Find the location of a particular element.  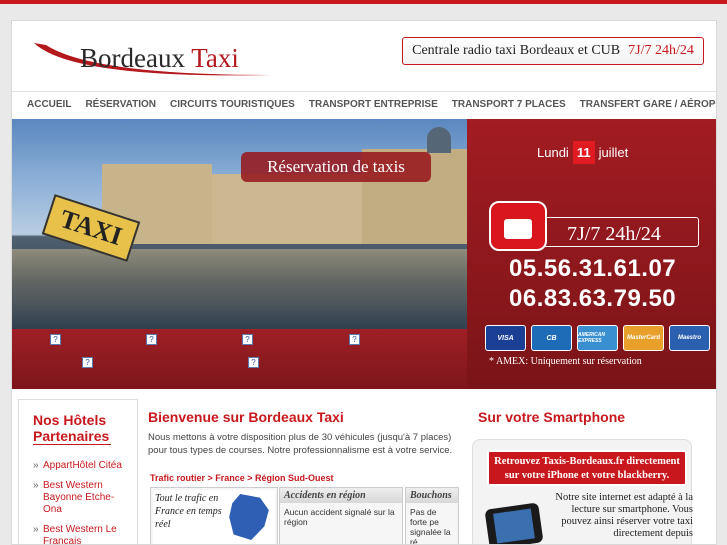

bouchons-widget: Bouchons Pas de forte pe signalée la ré is located at coordinates (432, 516).